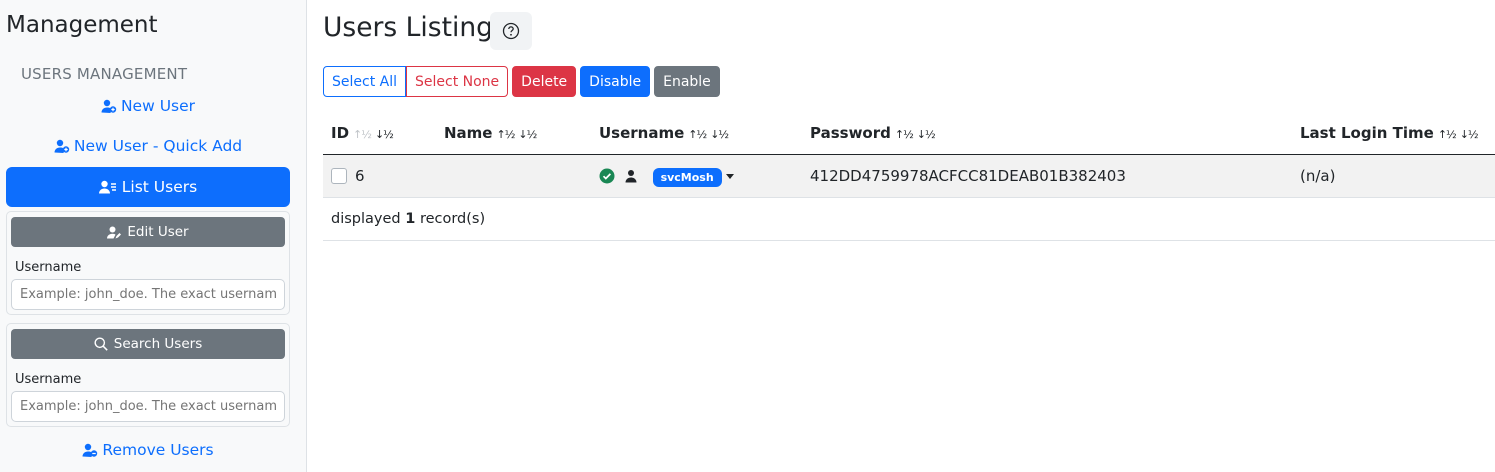 The height and width of the screenshot is (472, 1495). Describe the element at coordinates (642, 133) in the screenshot. I see `column-username-label: Username` at that location.